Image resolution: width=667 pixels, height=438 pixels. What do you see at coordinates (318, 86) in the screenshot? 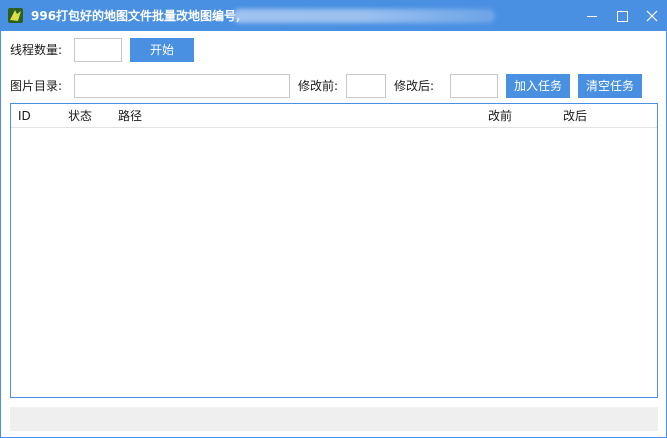
I see `before-label: 修改前:` at bounding box center [318, 86].